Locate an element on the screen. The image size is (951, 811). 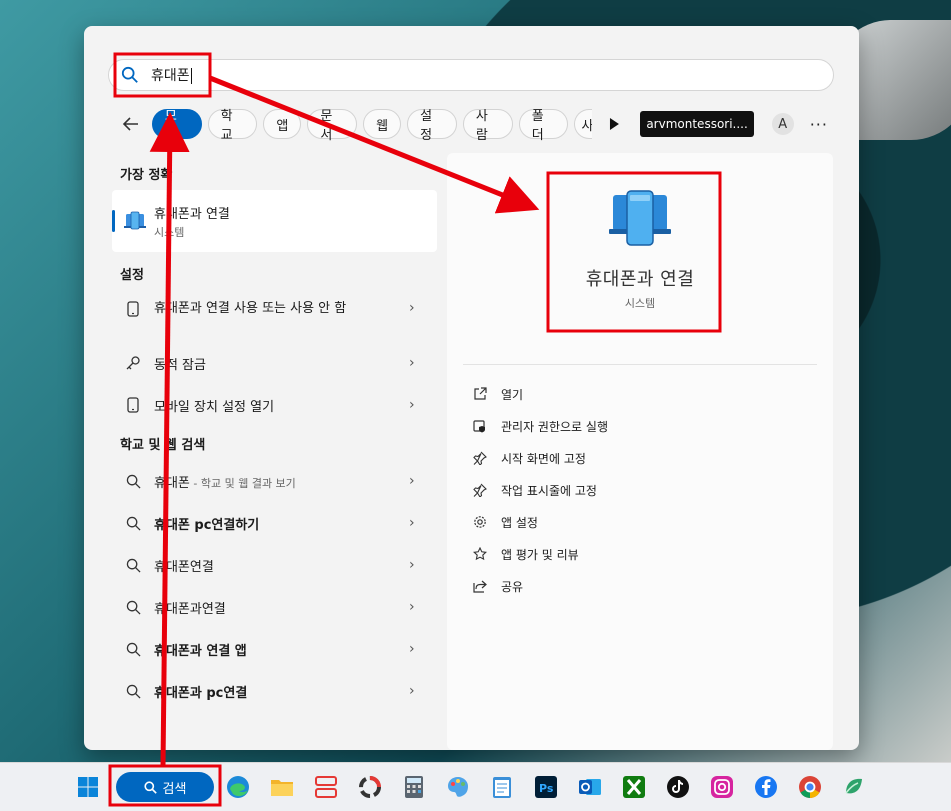
settings-item-phone-link-toggle: 휴대폰과 연결 사용 또는 사용 안 함 › is located at coordinates (274, 316).